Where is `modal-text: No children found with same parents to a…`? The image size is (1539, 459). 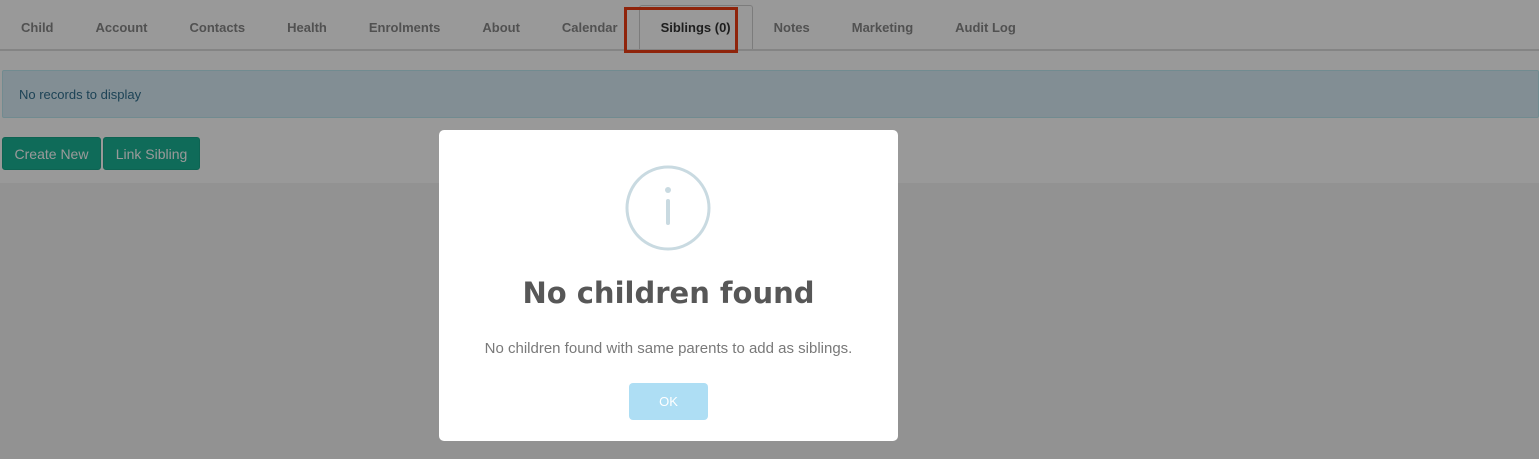 modal-text: No children found with same parents to a… is located at coordinates (668, 348).